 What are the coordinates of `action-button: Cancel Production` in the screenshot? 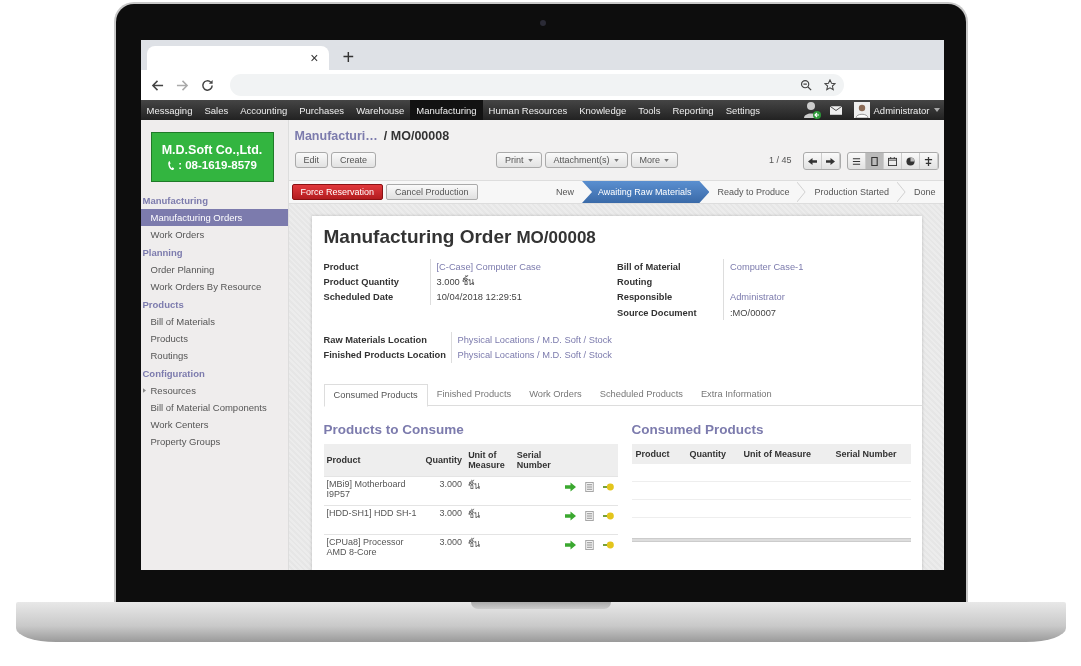 It's located at (432, 192).